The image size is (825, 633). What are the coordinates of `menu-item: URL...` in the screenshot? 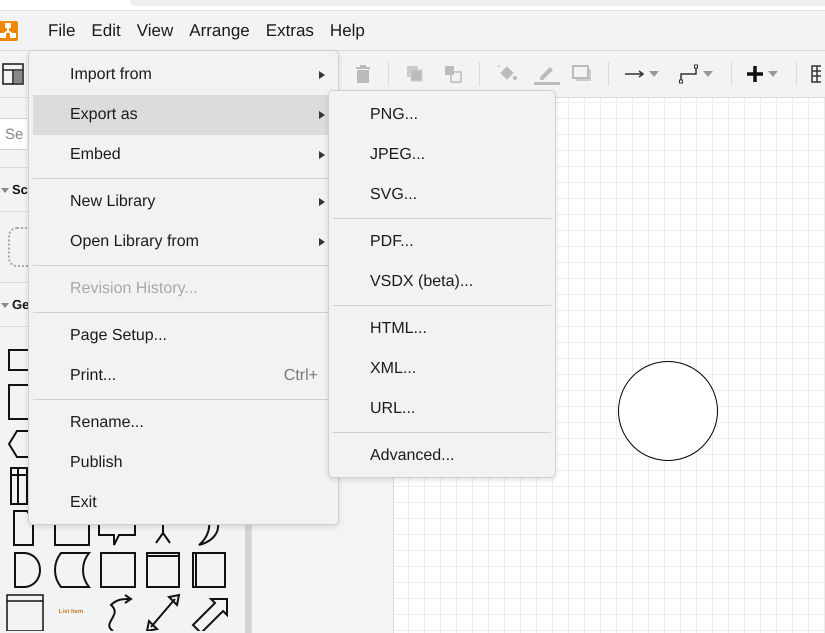 It's located at (442, 409).